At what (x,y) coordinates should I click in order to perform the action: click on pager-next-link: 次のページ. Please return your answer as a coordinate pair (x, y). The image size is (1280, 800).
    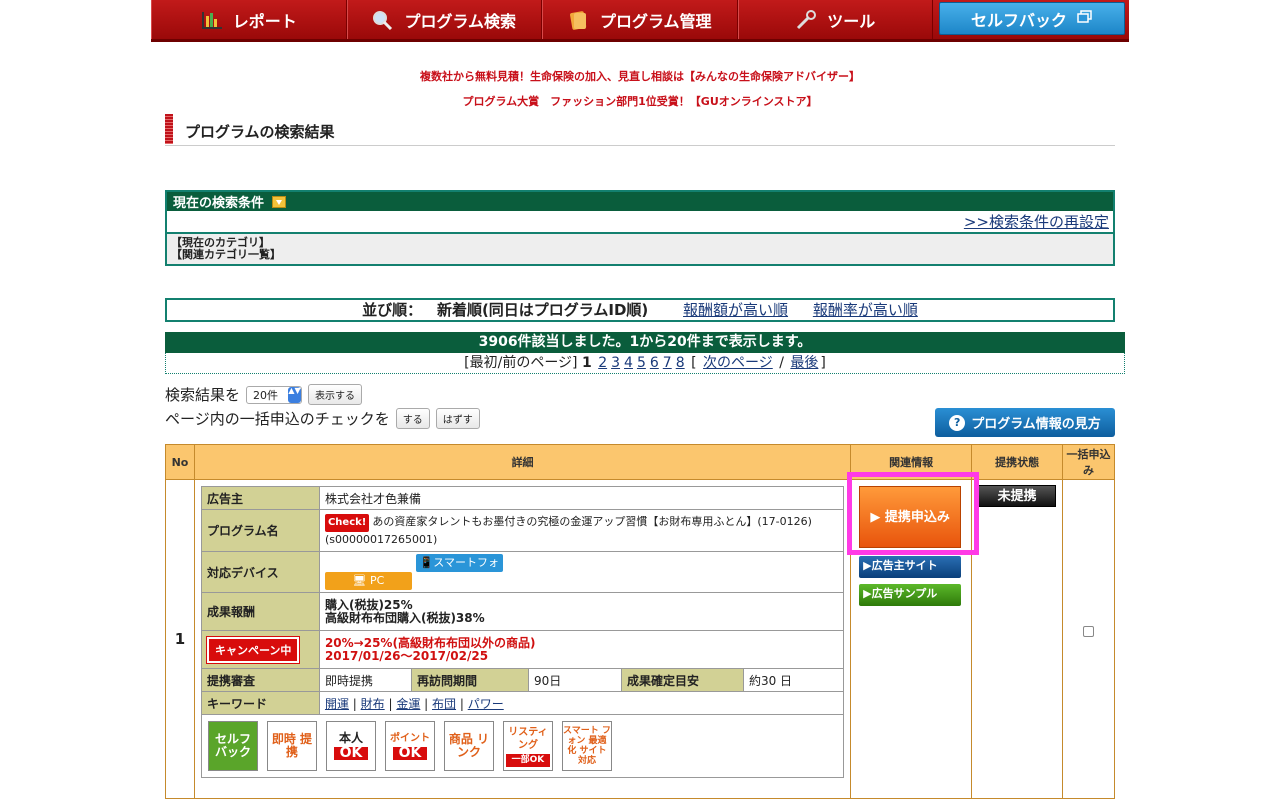
    Looking at the image, I should click on (738, 363).